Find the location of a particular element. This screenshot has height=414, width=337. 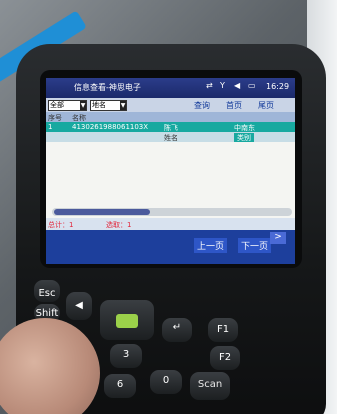

key-6-label: 6 is located at coordinates (120, 384).